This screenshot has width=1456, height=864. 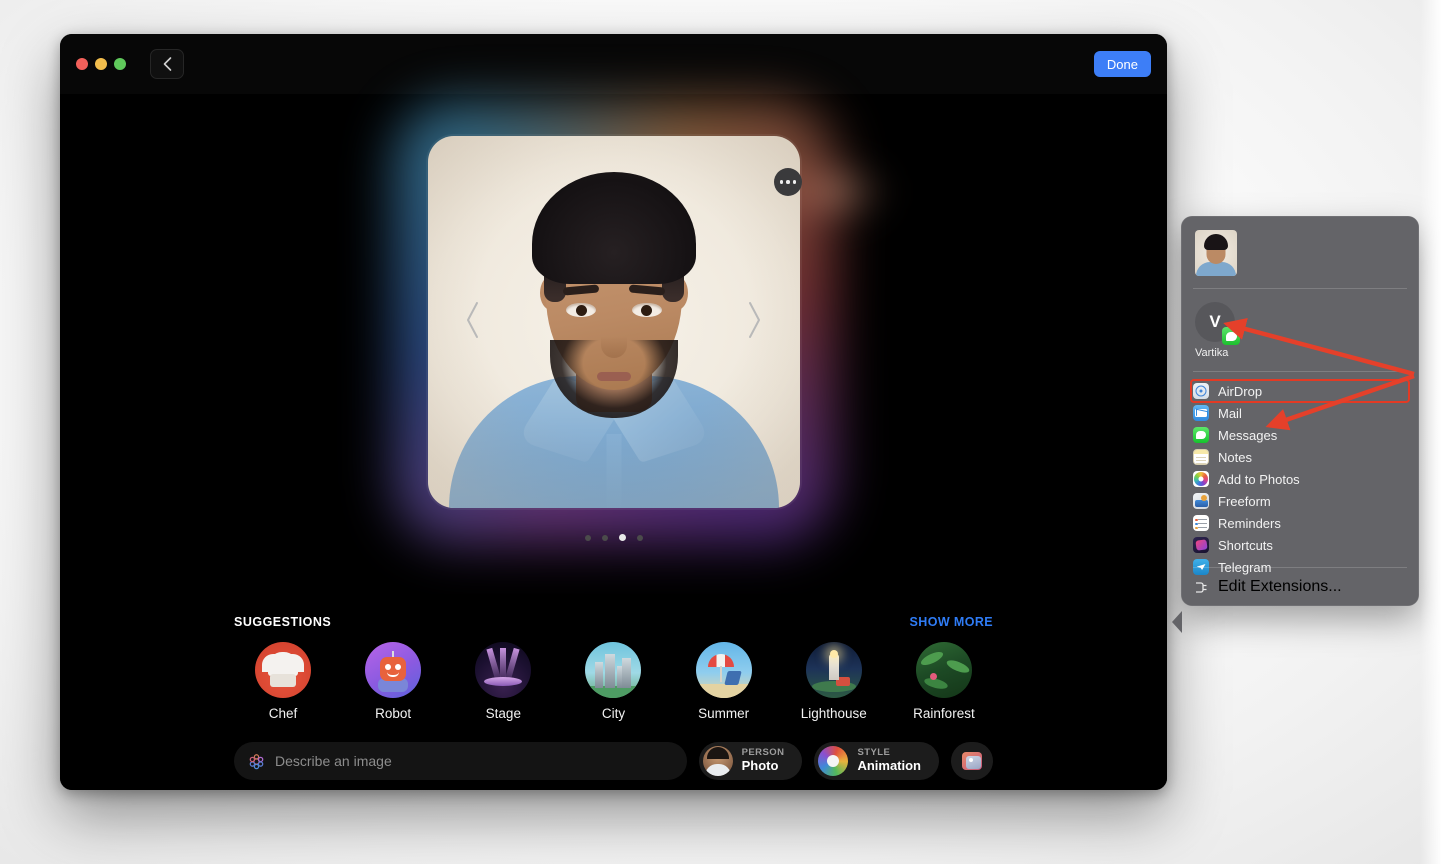 I want to click on messages-badge-icon, so click(x=1231, y=336).